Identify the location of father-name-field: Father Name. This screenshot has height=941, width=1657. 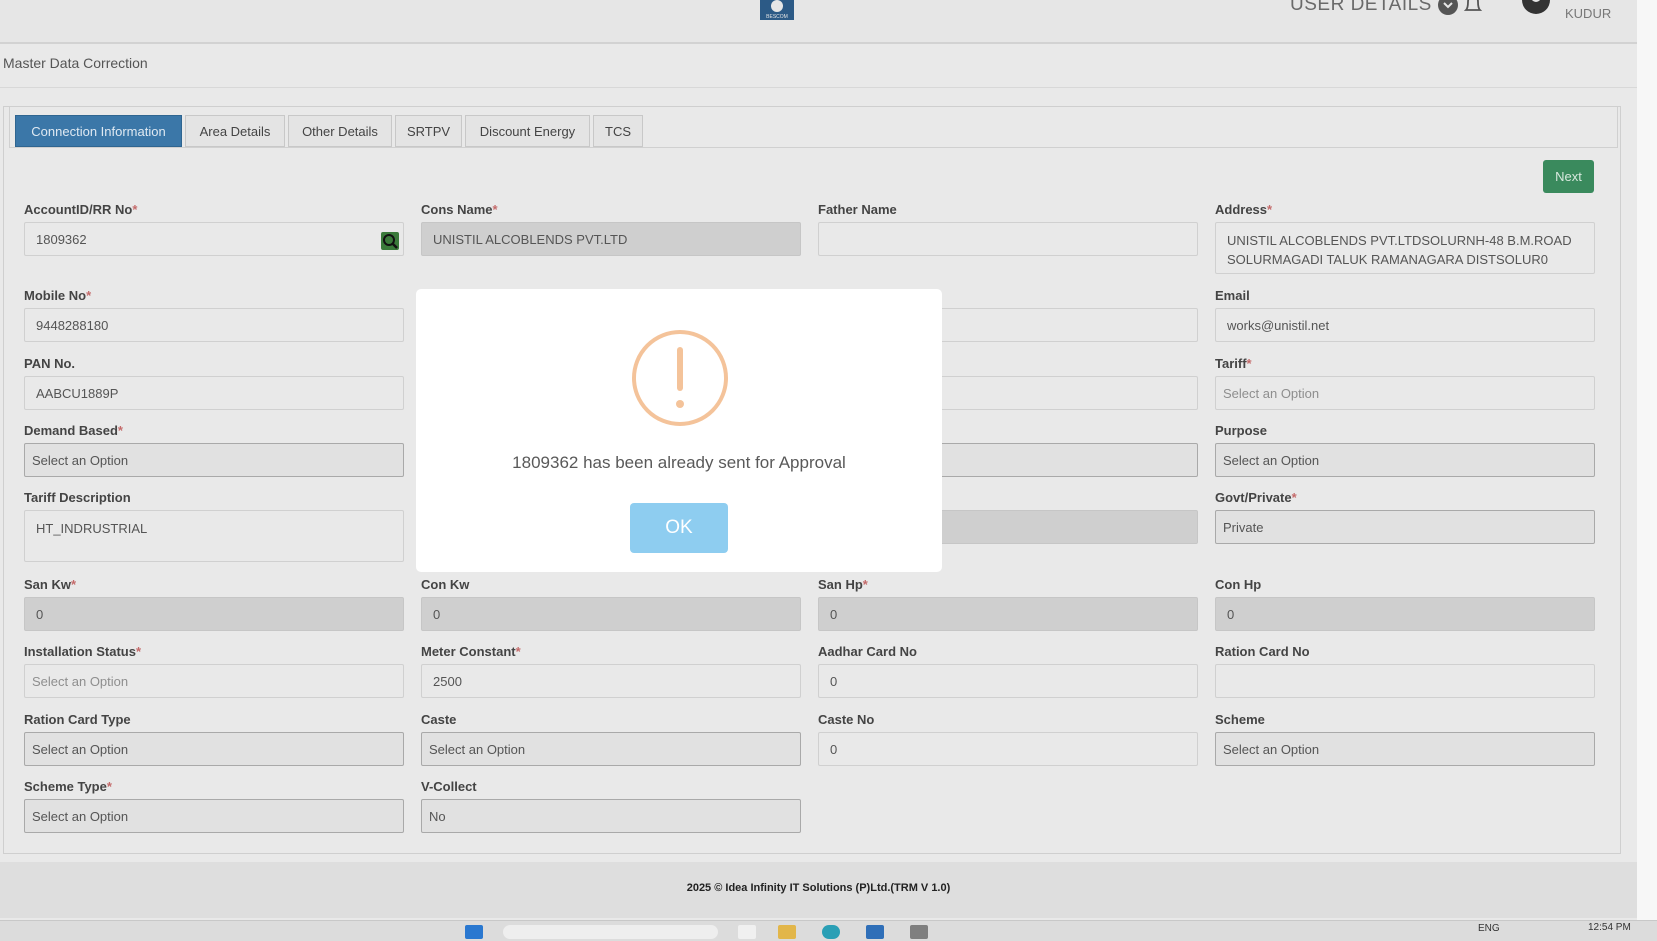
(1008, 229).